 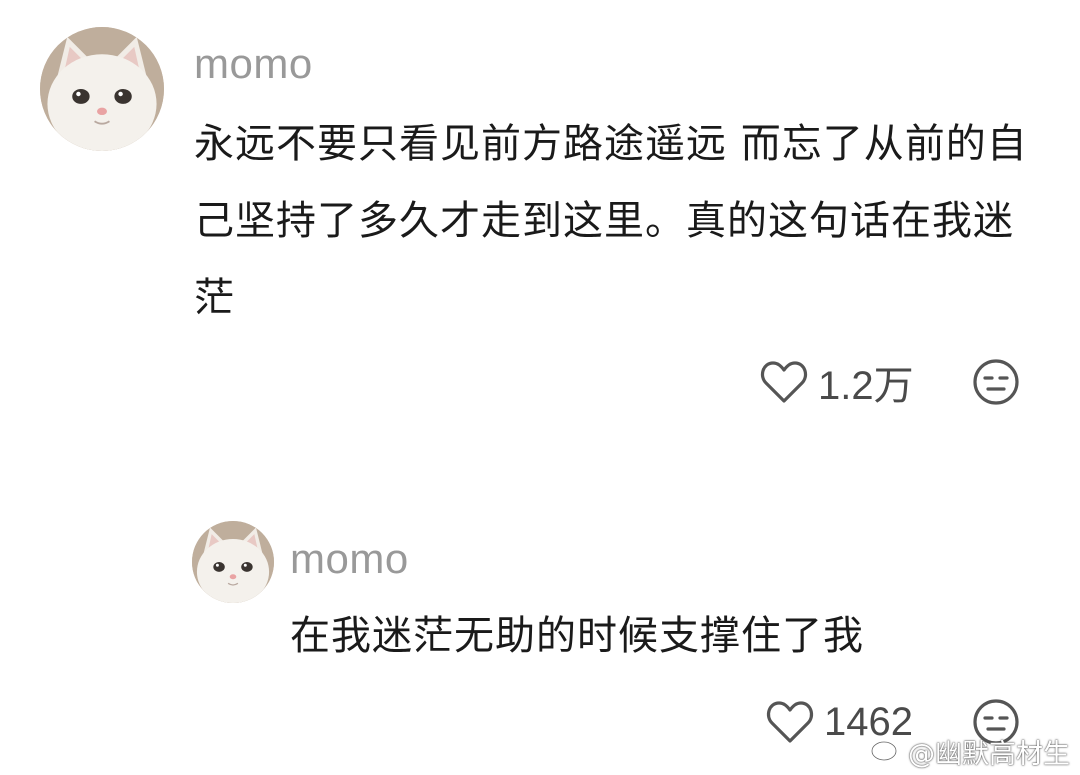 I want to click on meh-face-icon, so click(x=996, y=382).